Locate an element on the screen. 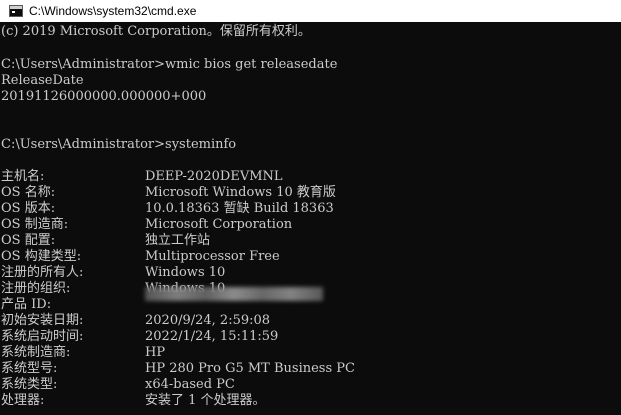 The height and width of the screenshot is (415, 621). systeminfo-row: OS 版本: 10.0.18363 暂缺 Build 18363 is located at coordinates (311, 209).